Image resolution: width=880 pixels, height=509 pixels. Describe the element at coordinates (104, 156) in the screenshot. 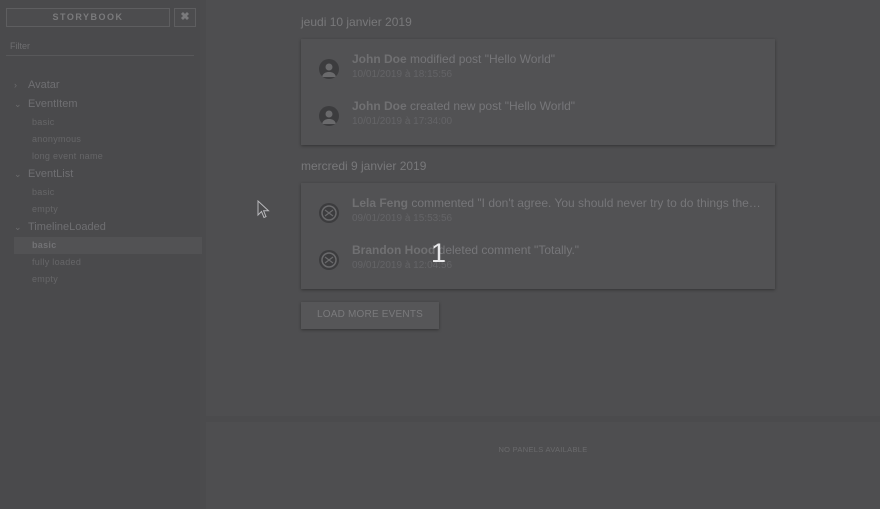

I see `story-eventitem-long-event-name: long event name` at that location.